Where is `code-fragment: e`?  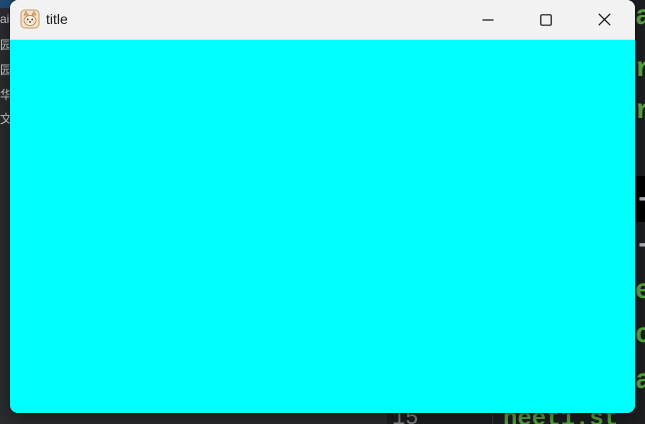 code-fragment: e is located at coordinates (640, 291).